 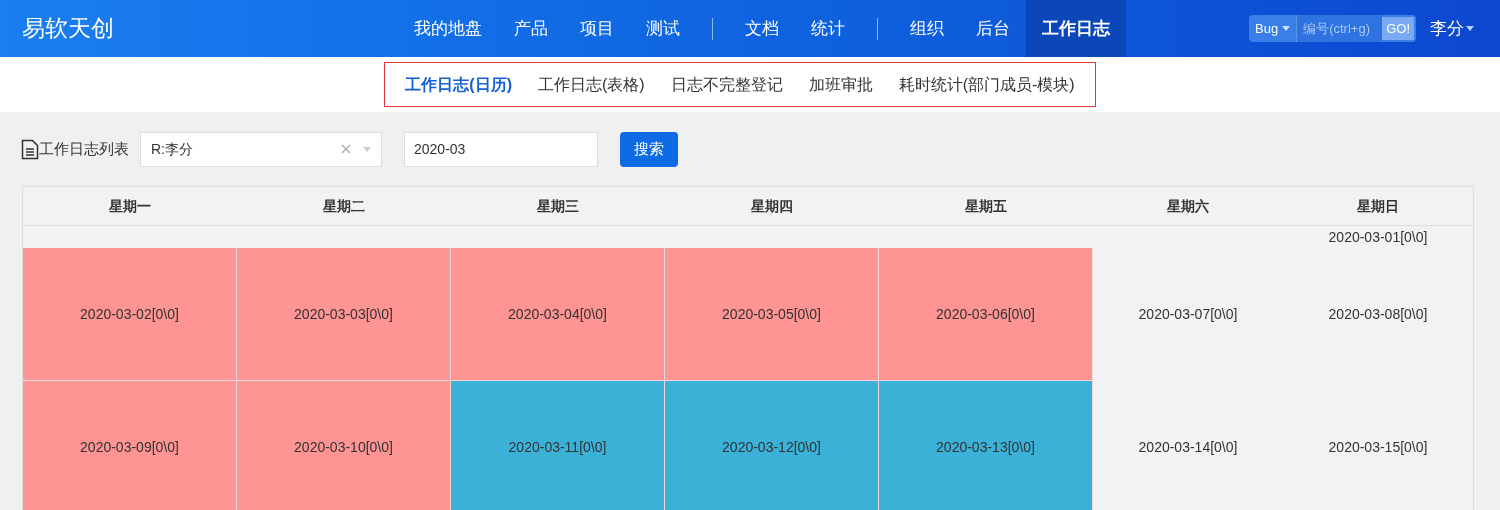 I want to click on weekday-header: 星期二, so click(x=344, y=206).